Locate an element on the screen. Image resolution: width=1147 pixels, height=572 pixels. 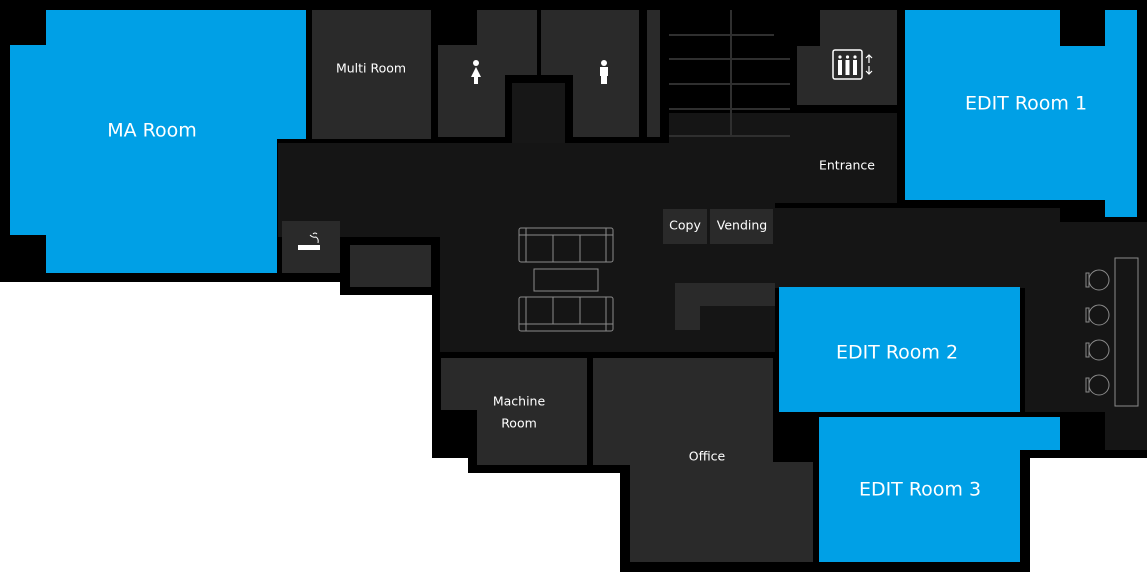
edit-room-3-label: EDIT Room 3 is located at coordinates (920, 490).